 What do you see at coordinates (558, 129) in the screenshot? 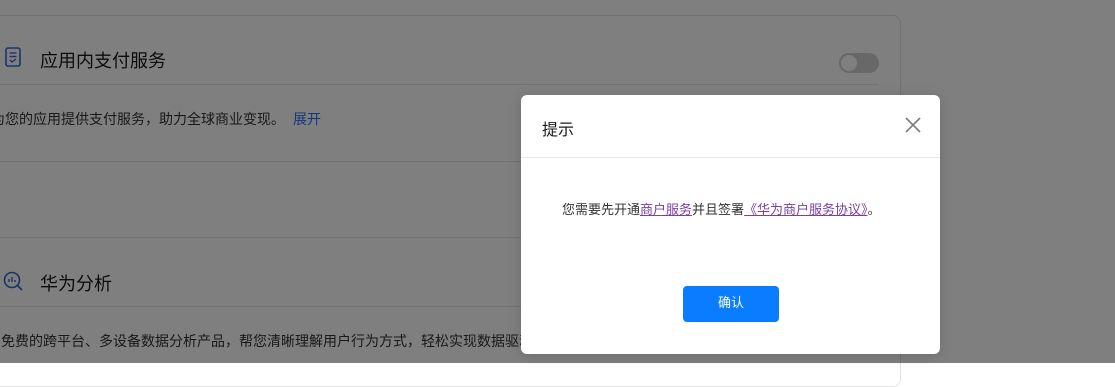
I see `dialog-title: 提示` at bounding box center [558, 129].